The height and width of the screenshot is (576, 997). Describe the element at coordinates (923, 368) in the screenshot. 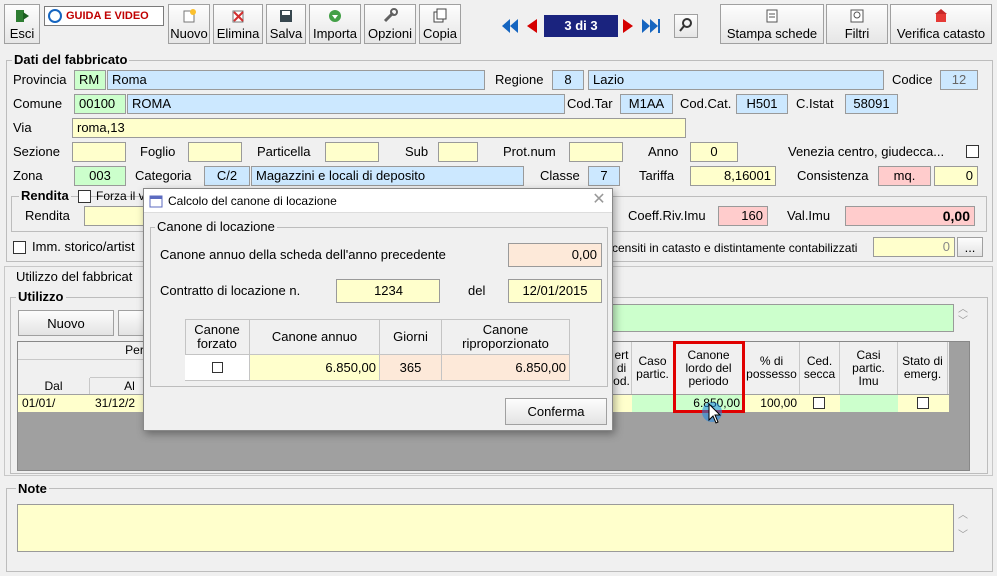

I see `header-stato-emerg: Stato di emerg.` at that location.